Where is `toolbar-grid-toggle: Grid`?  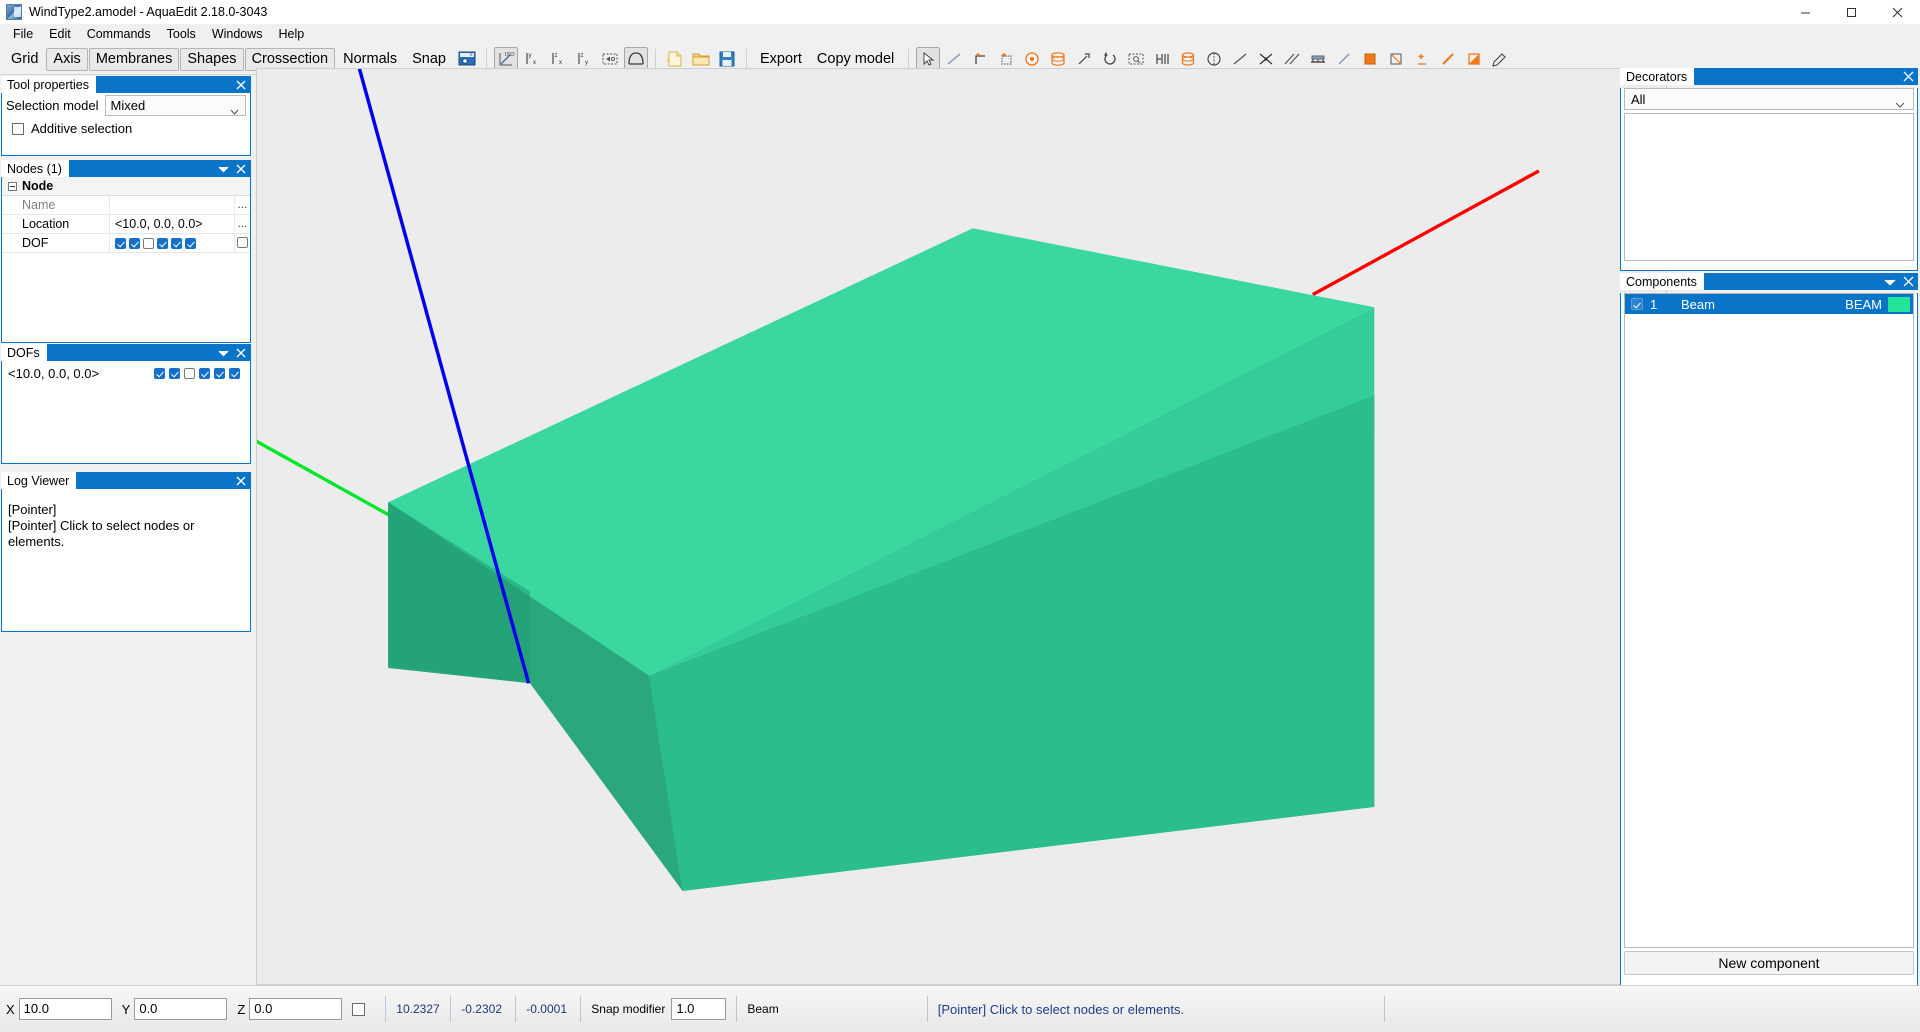
toolbar-grid-toggle: Grid is located at coordinates (24, 59).